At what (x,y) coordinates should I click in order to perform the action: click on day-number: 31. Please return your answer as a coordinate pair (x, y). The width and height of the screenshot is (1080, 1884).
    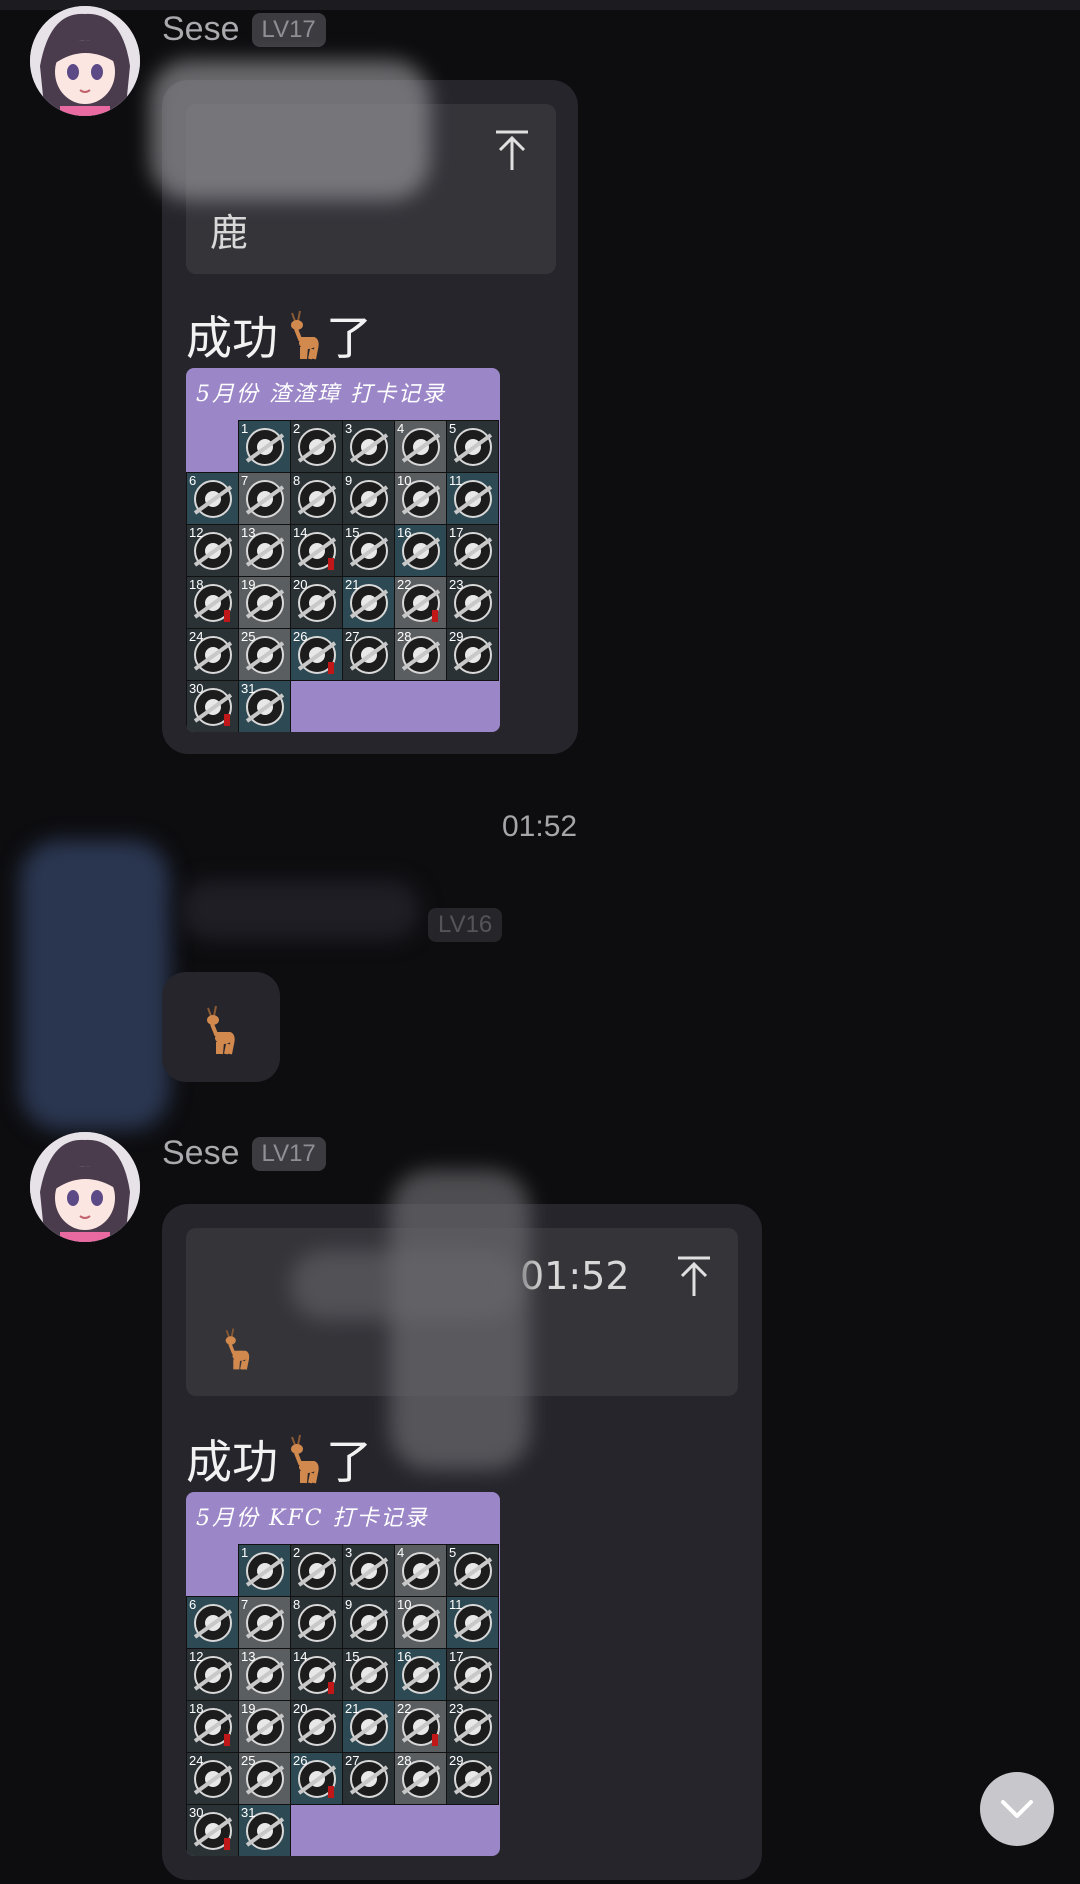
    Looking at the image, I should click on (248, 688).